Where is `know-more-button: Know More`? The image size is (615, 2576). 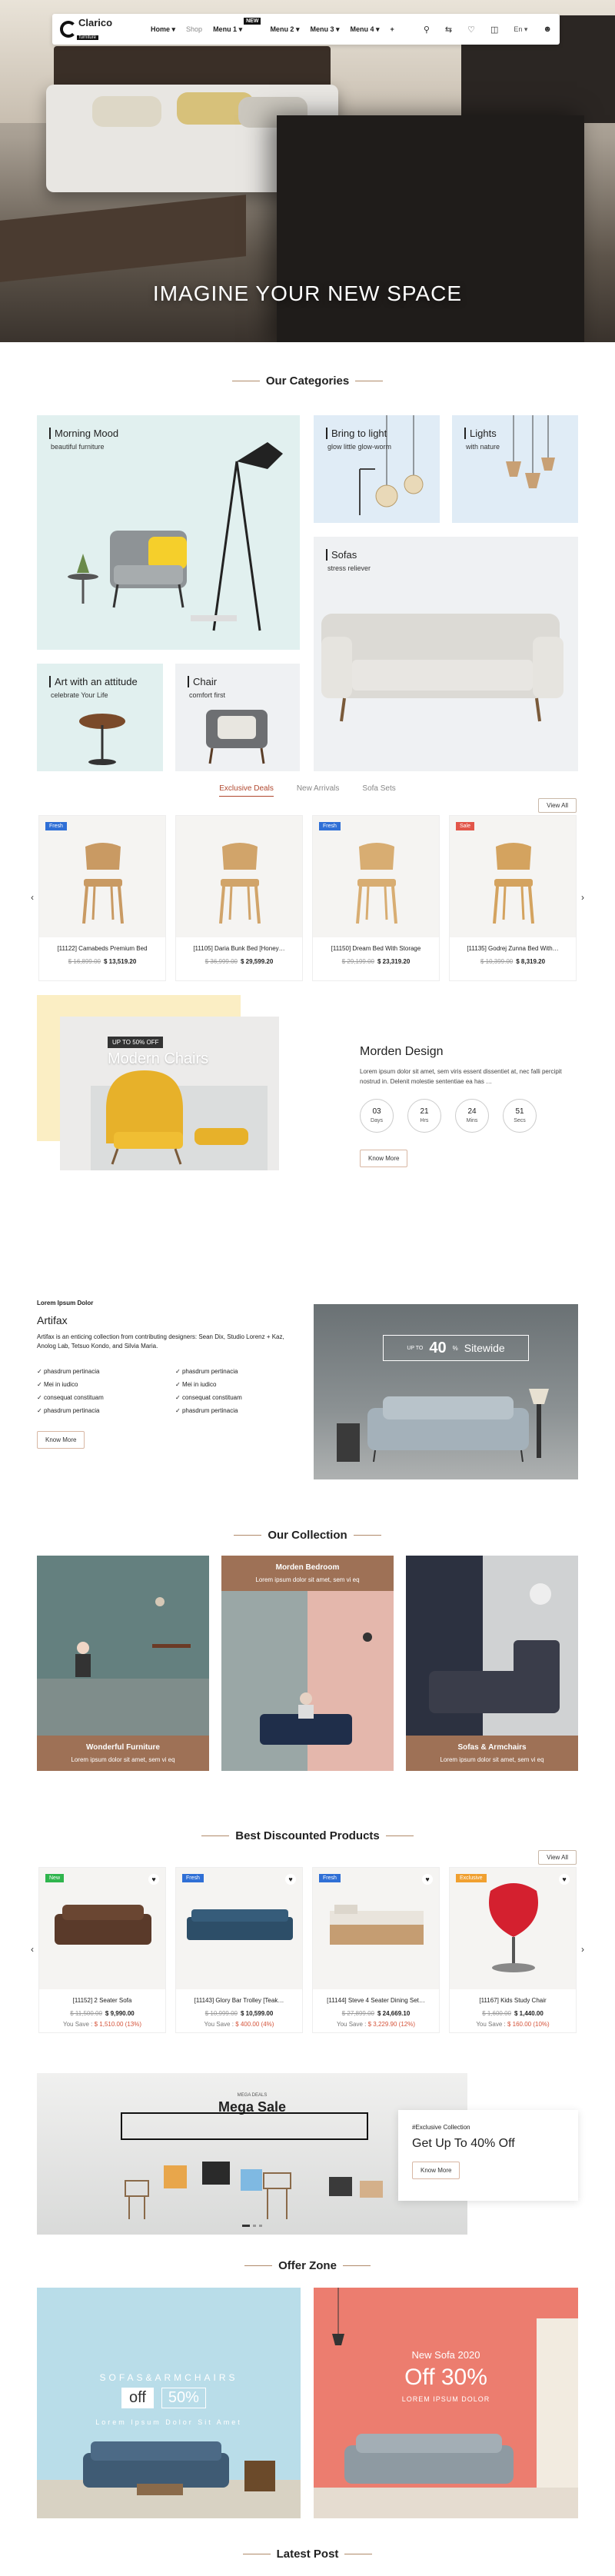
know-more-button: Know More is located at coordinates (384, 1158).